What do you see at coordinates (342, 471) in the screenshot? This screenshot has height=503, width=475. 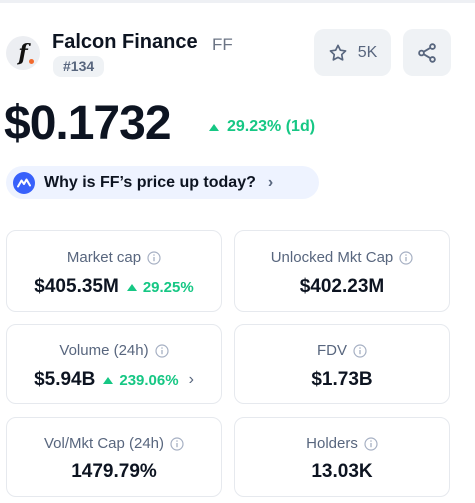 I see `holders-value: 13.03K` at bounding box center [342, 471].